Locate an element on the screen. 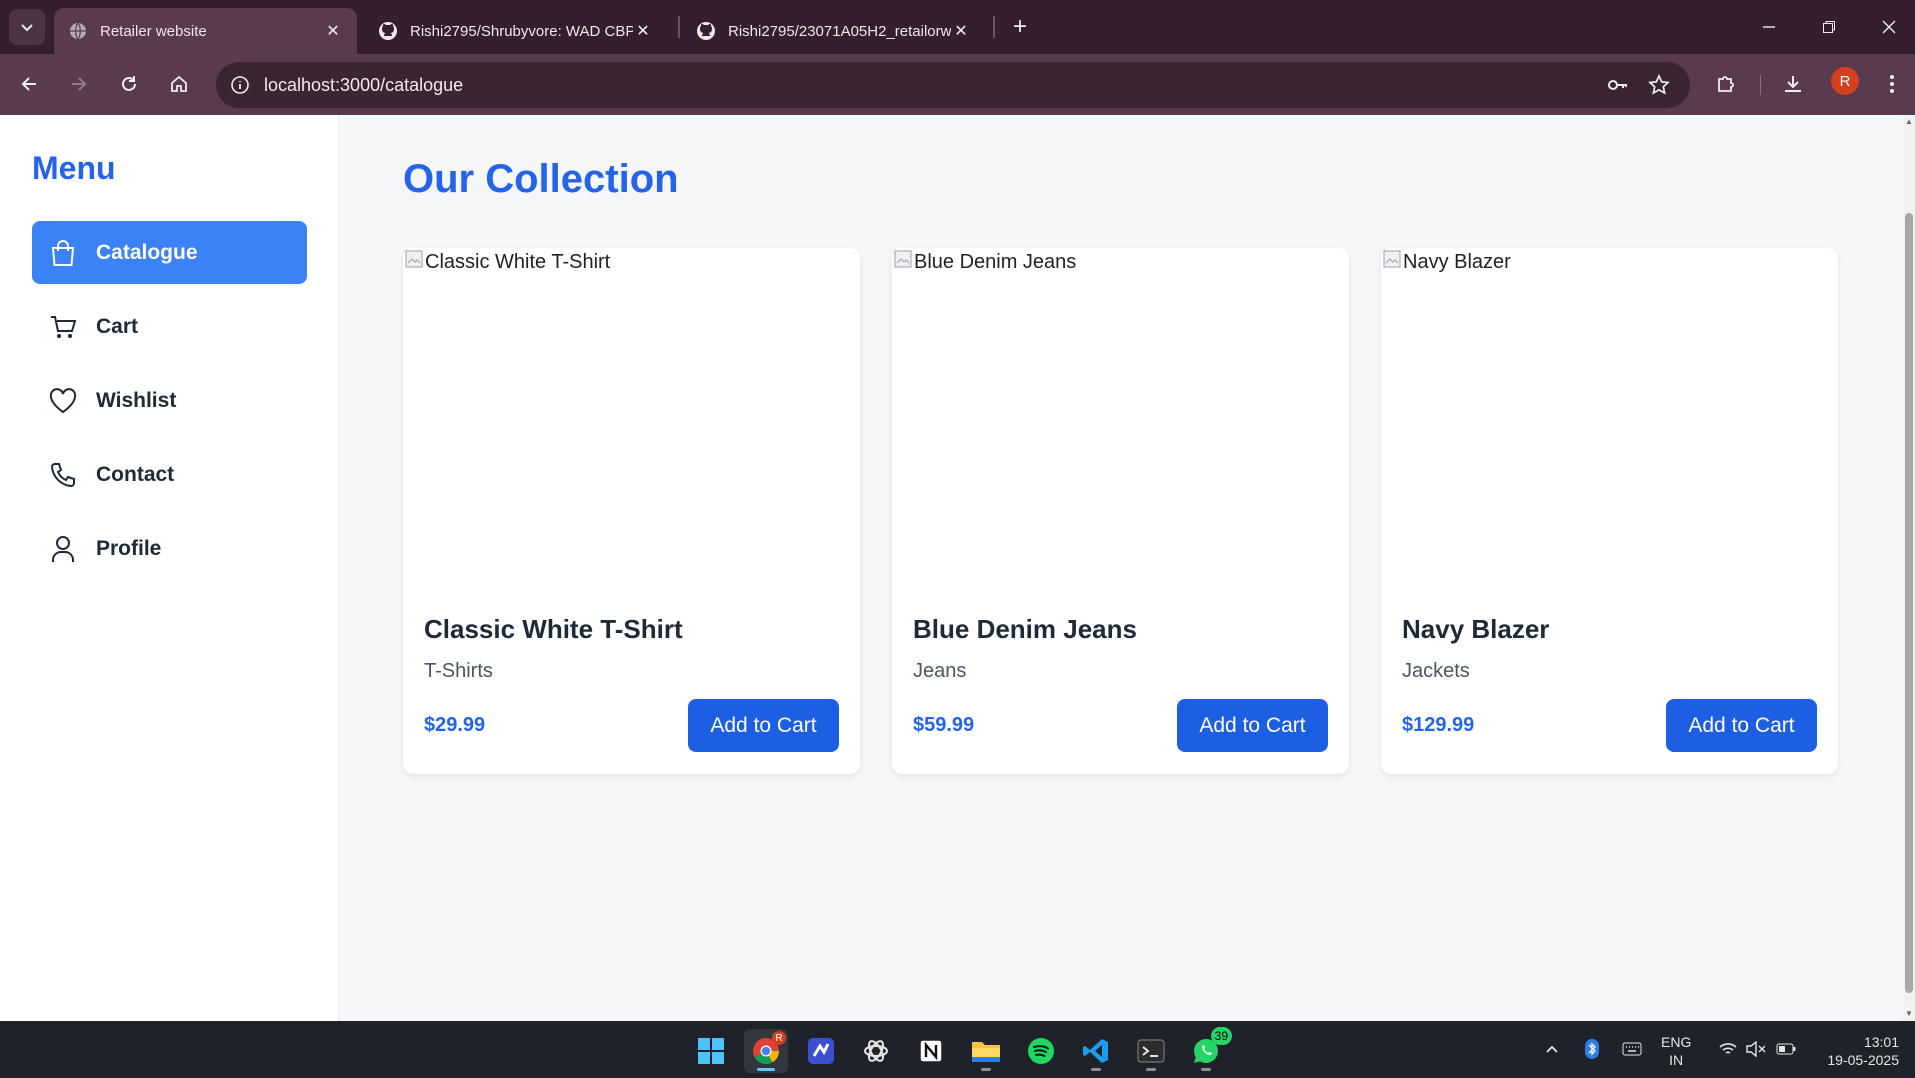 Image resolution: width=1915 pixels, height=1078 pixels. volume-muted-icon is located at coordinates (1756, 1049).